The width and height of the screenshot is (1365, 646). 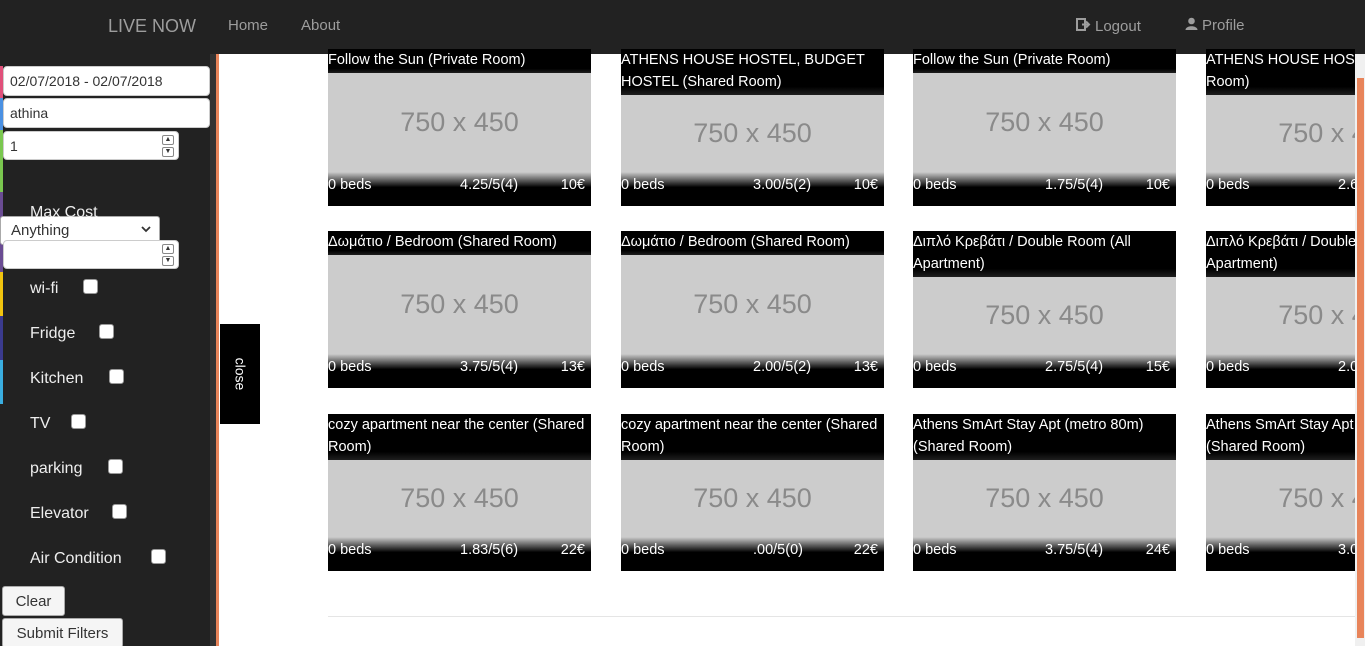 I want to click on tv-checkbox, so click(x=78, y=421).